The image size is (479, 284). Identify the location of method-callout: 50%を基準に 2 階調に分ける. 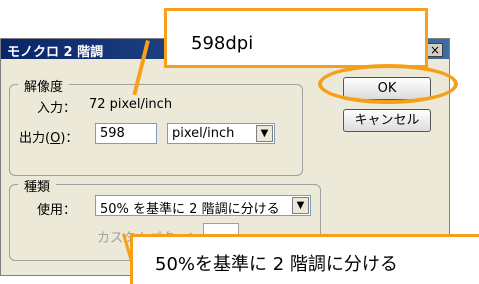
(304, 259).